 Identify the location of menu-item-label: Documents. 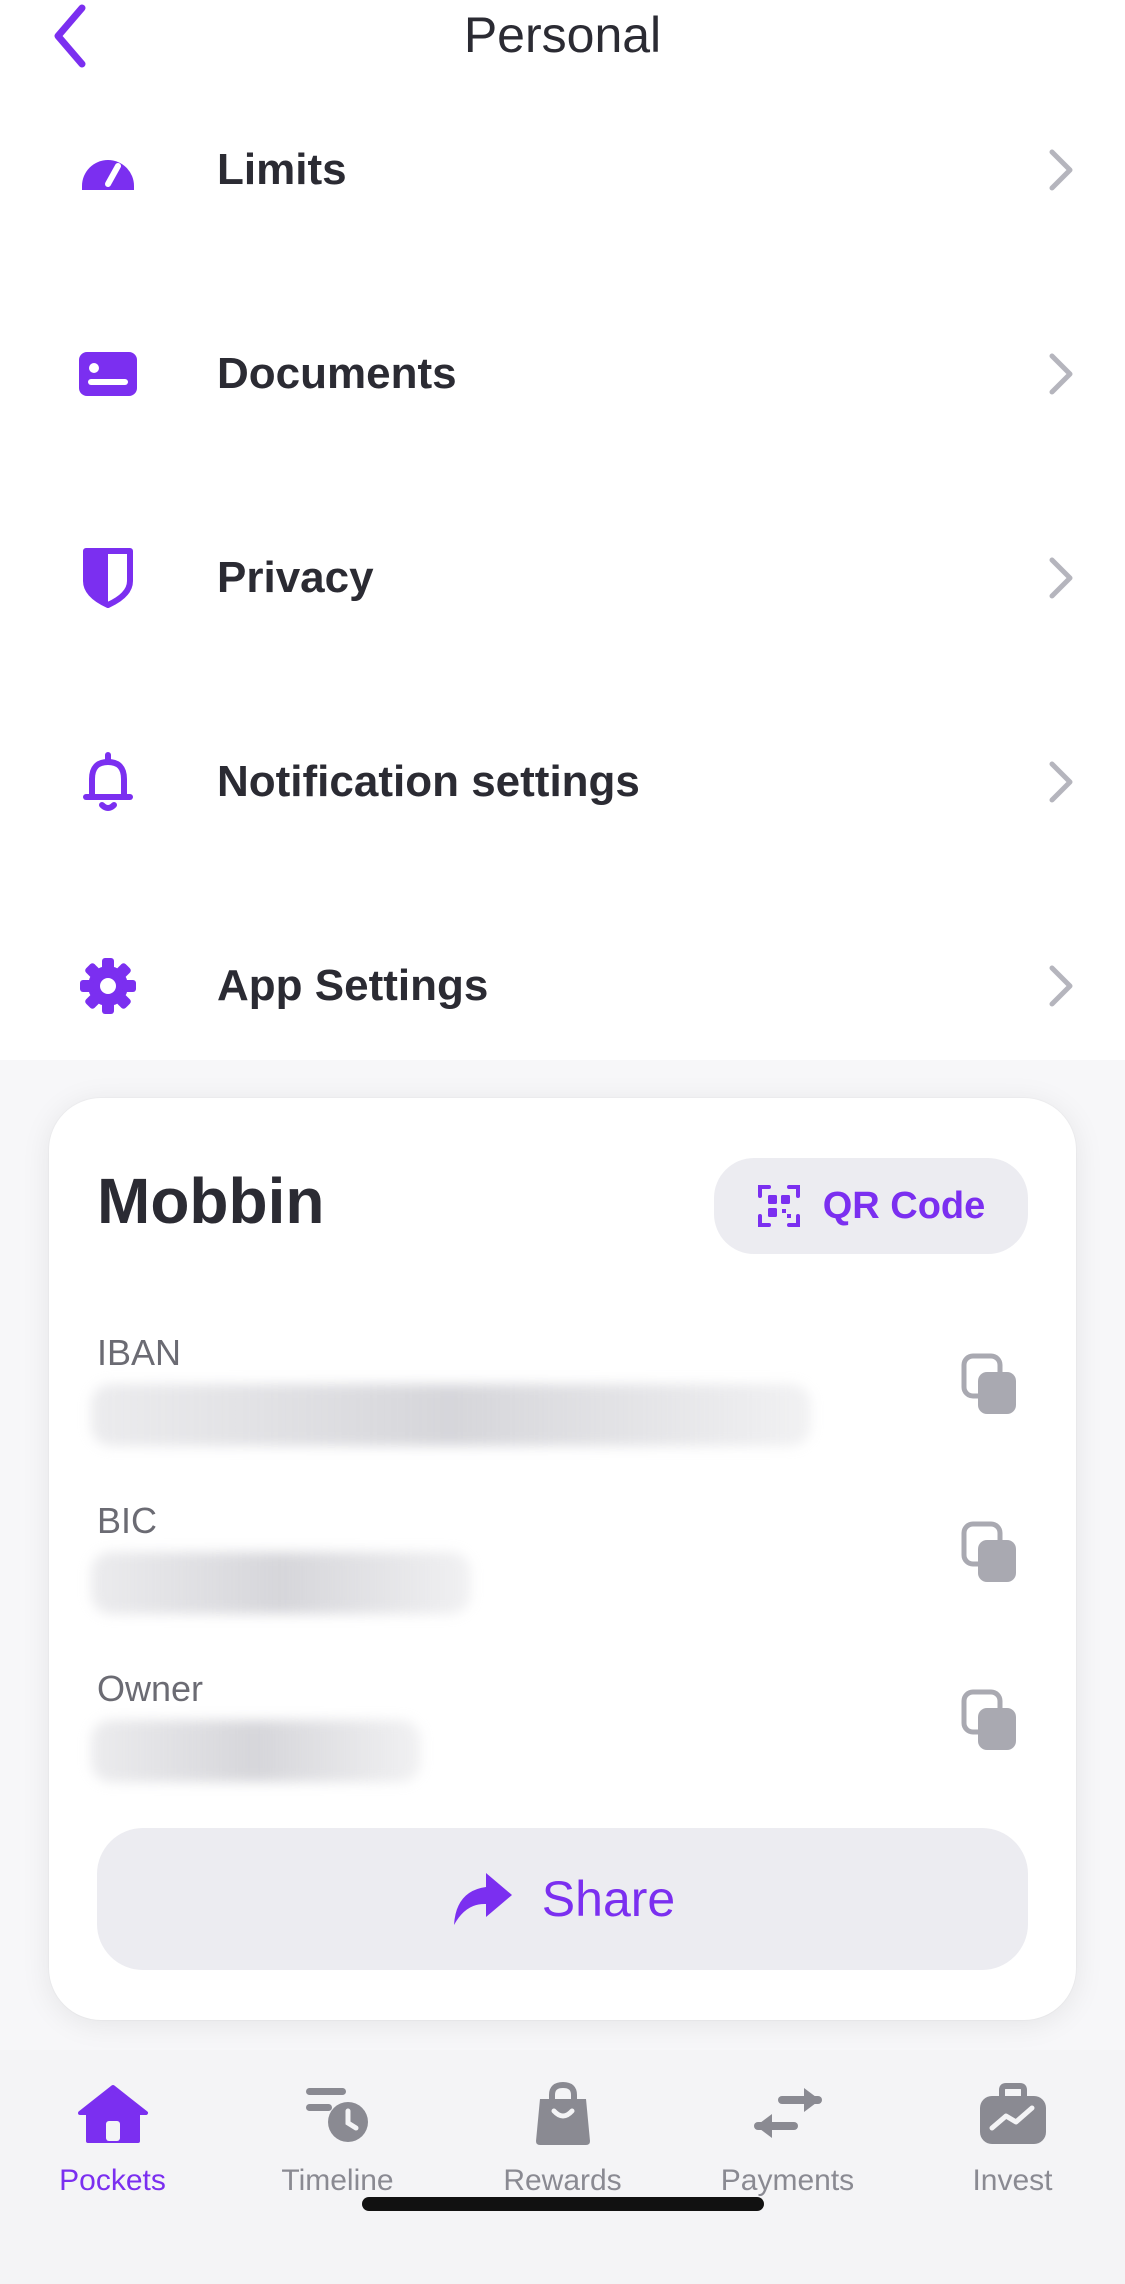
(337, 373).